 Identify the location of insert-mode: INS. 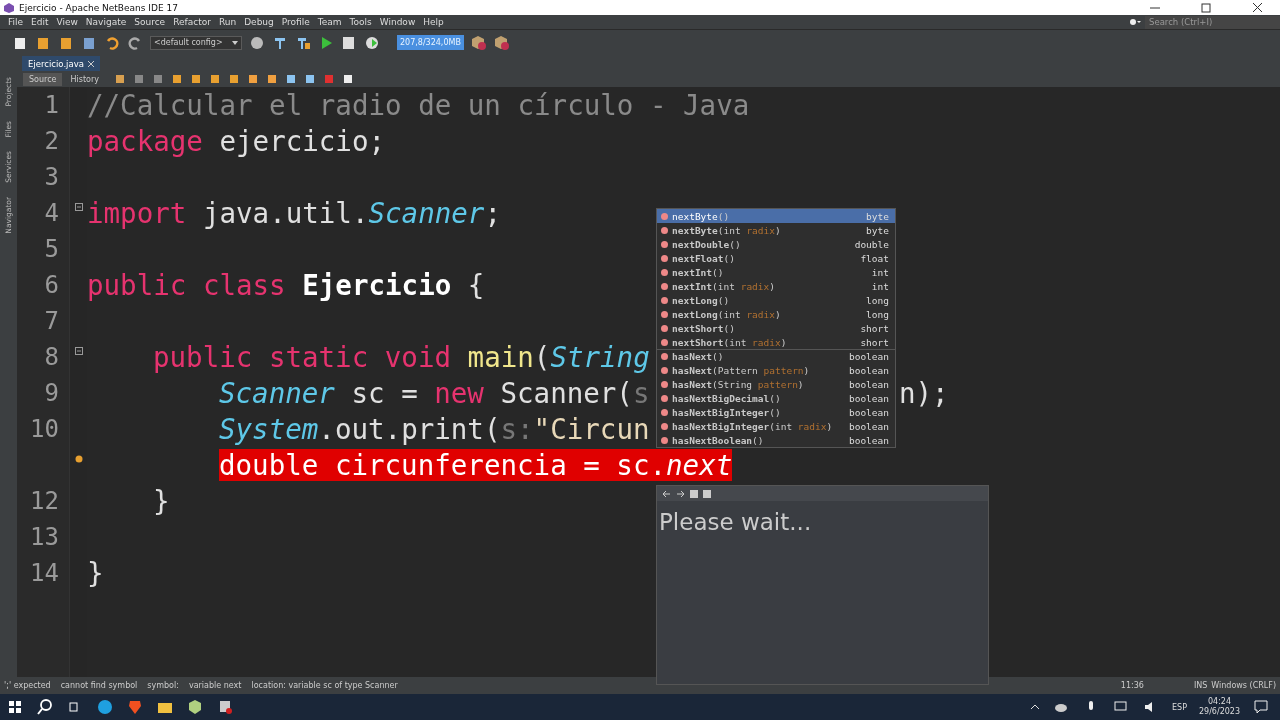
(1200, 685).